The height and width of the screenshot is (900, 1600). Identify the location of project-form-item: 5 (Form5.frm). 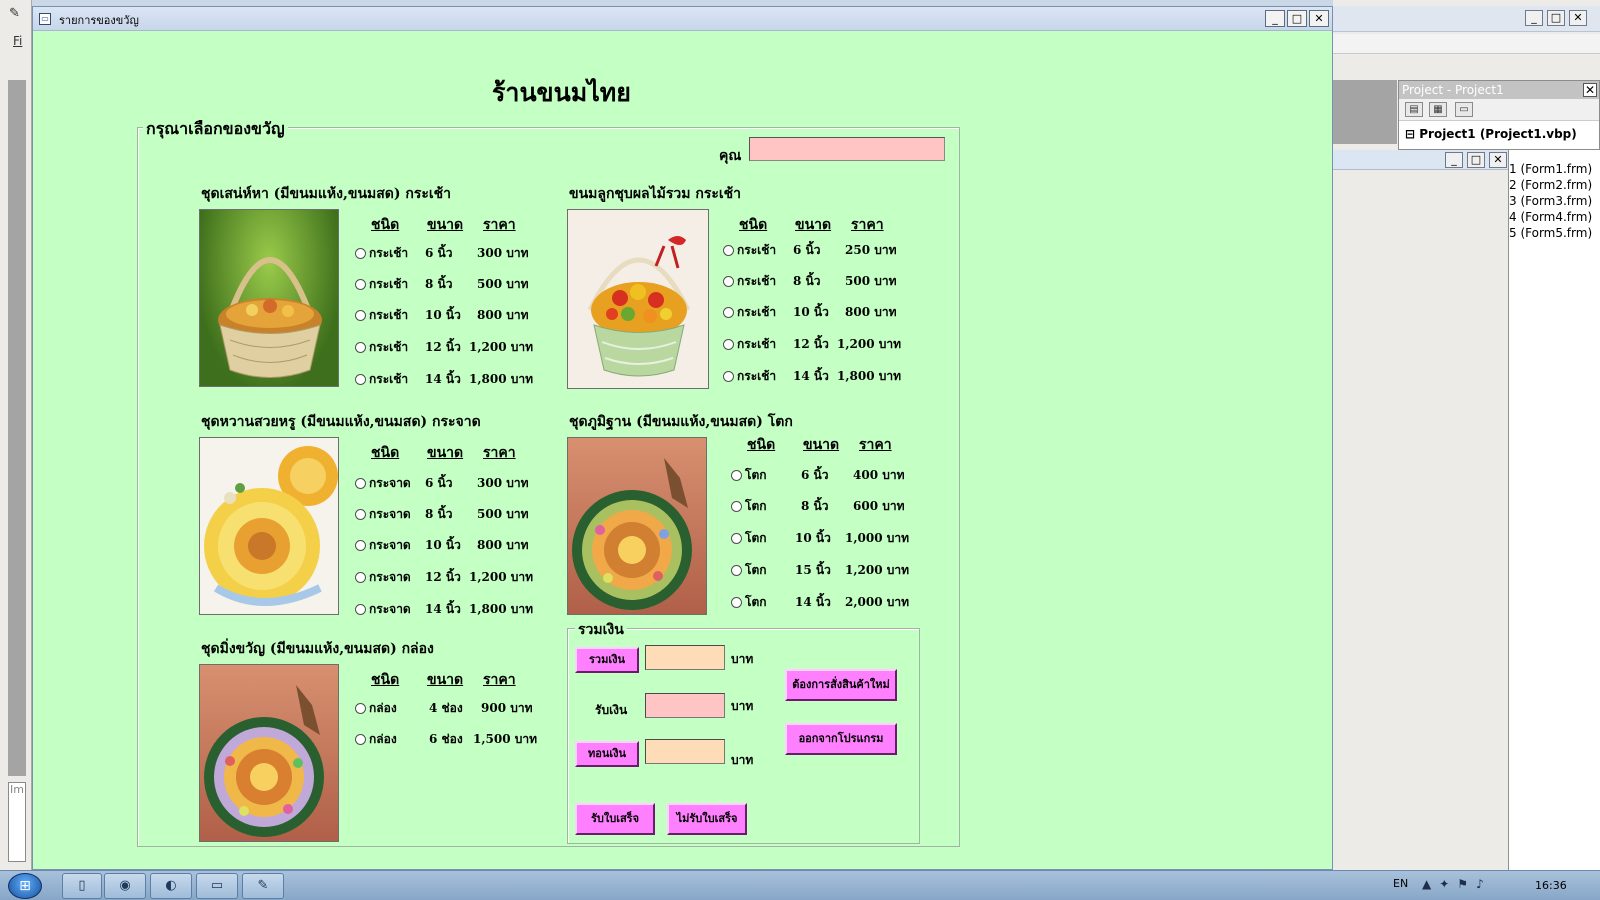
(1550, 233).